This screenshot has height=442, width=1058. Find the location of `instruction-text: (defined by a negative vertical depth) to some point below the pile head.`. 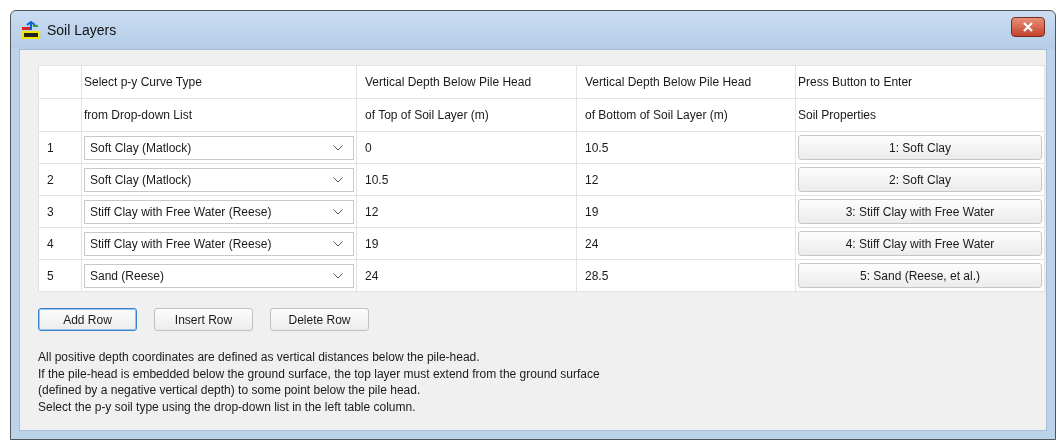

instruction-text: (defined by a negative vertical depth) to some point below the pile head. is located at coordinates (230, 390).